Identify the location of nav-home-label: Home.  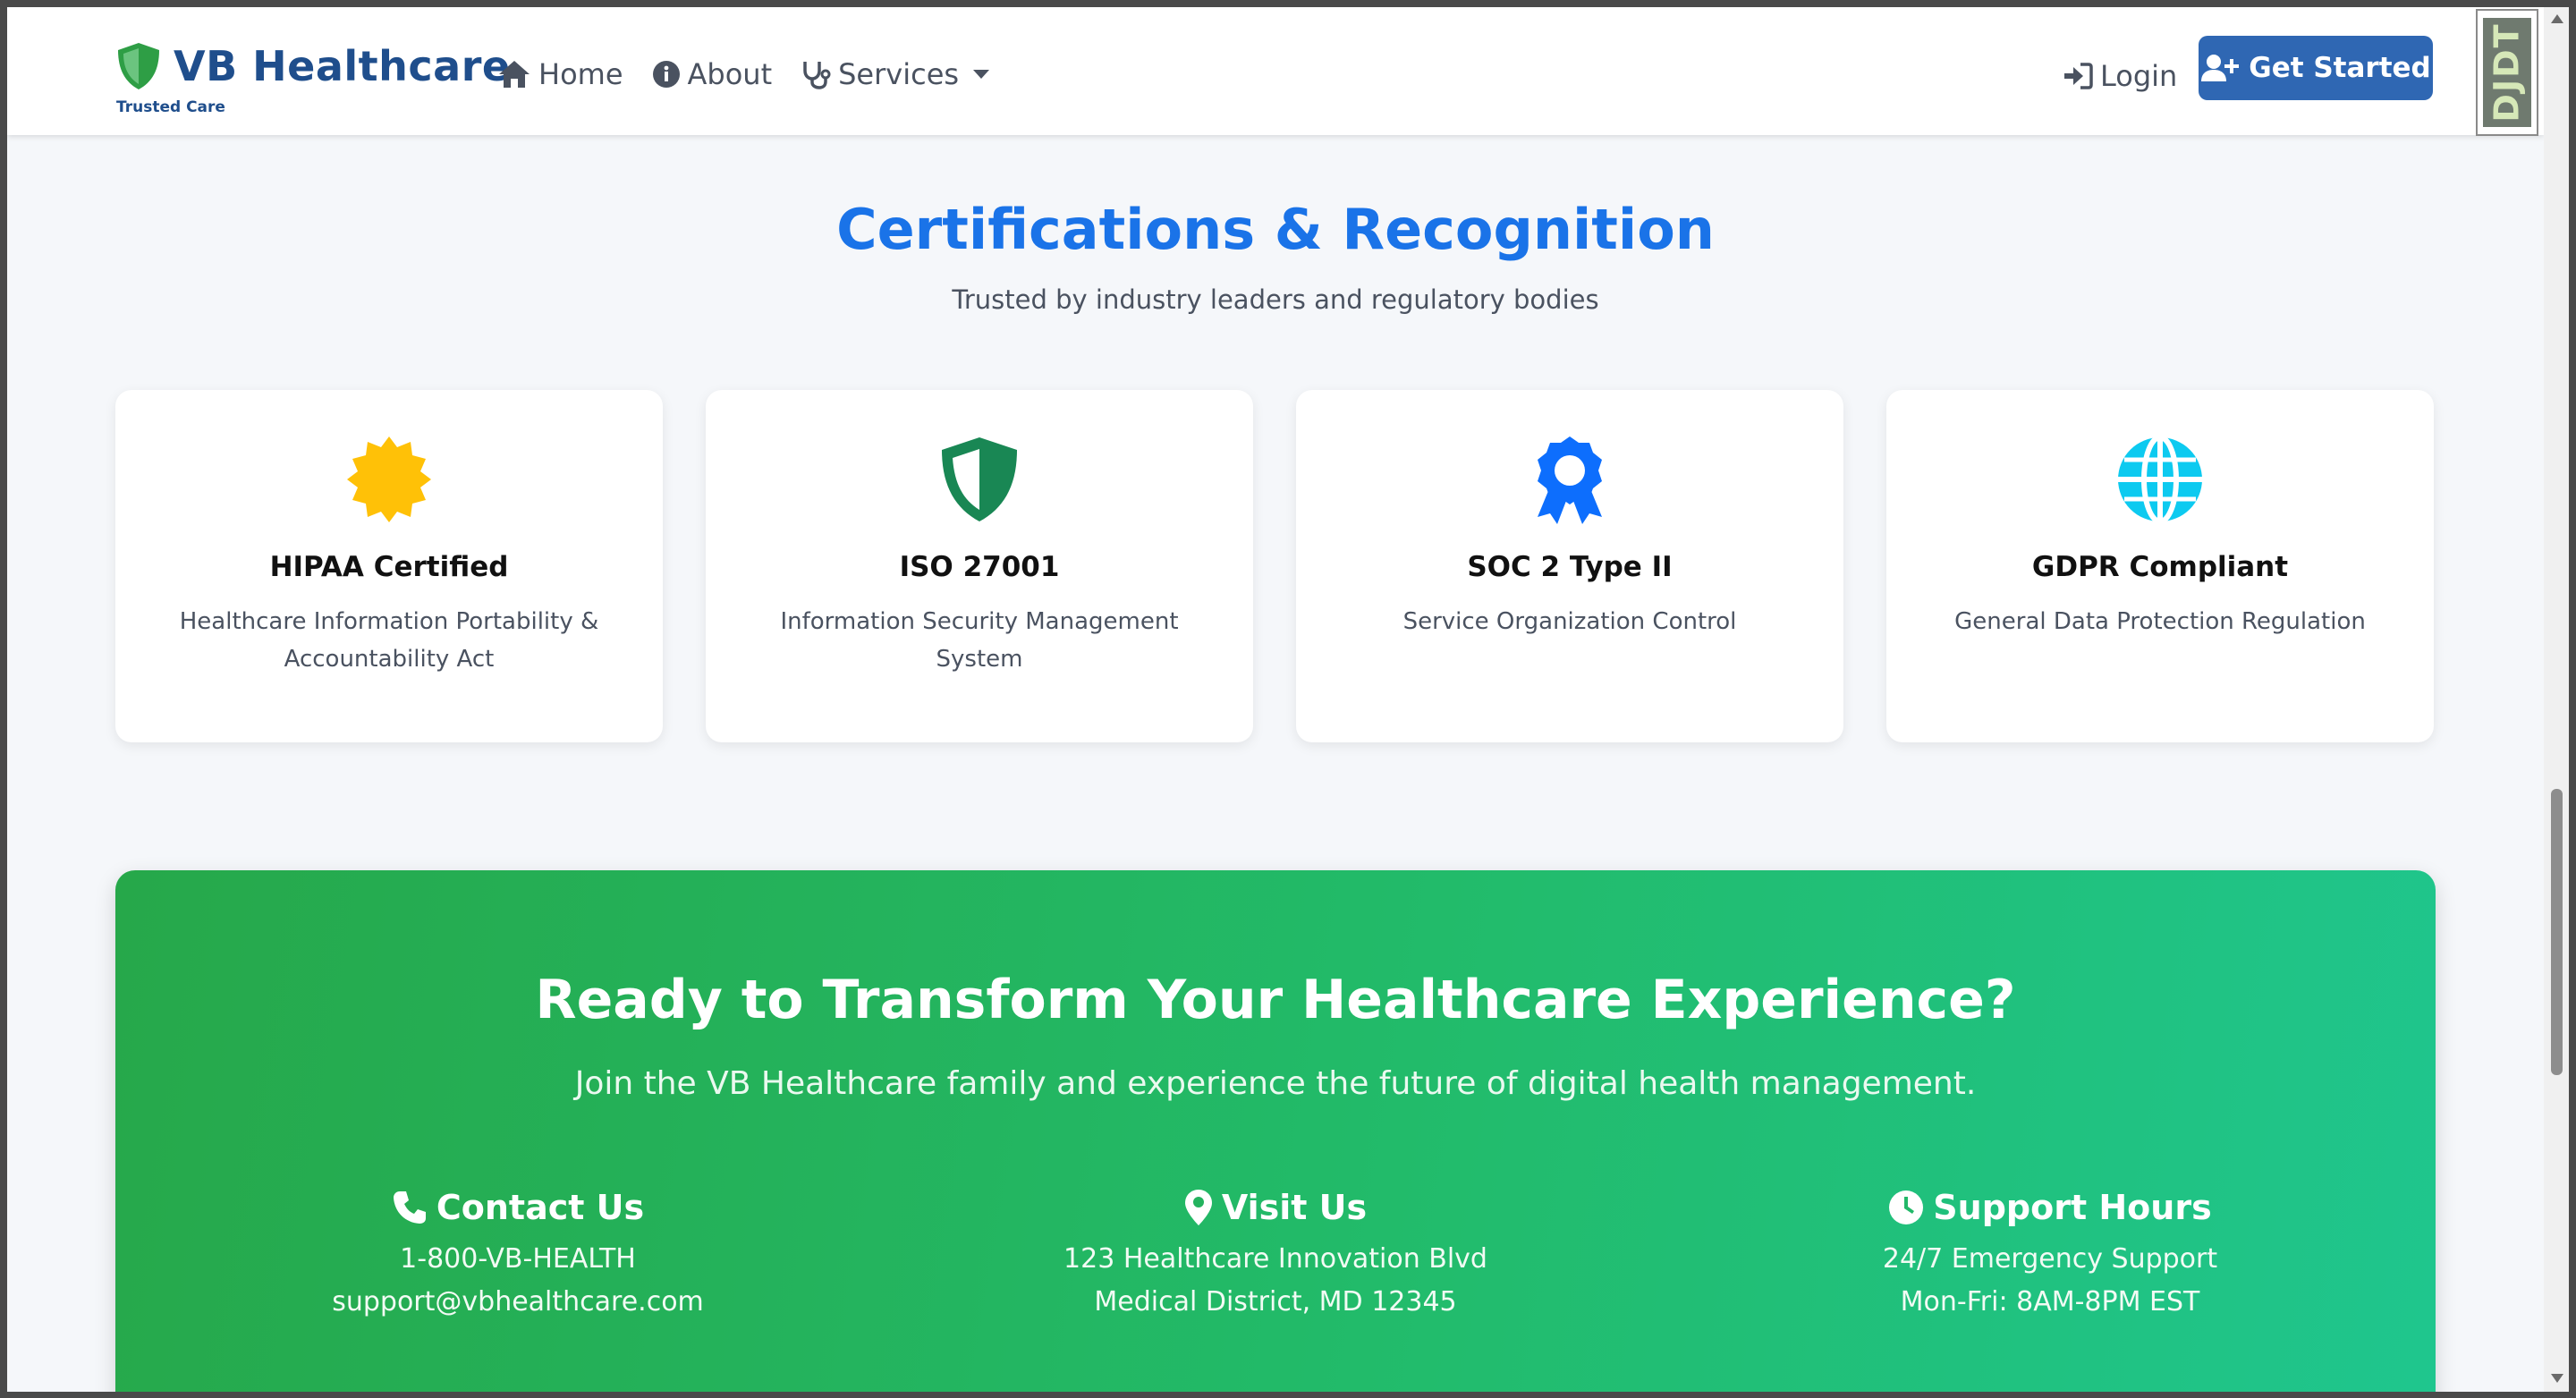
(580, 74).